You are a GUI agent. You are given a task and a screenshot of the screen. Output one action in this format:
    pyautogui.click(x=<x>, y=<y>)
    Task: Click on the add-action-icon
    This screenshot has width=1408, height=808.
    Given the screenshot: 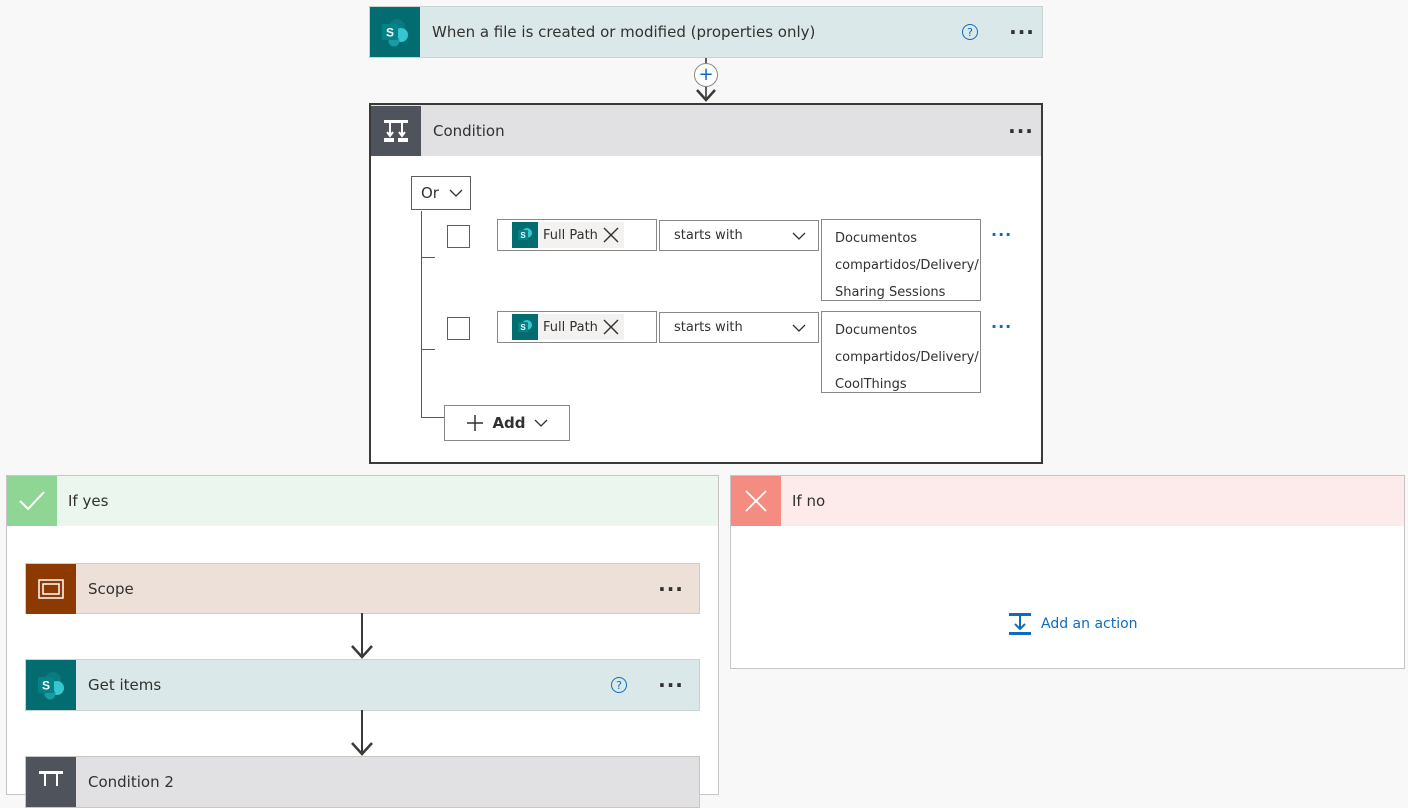 What is the action you would take?
    pyautogui.click(x=1020, y=624)
    